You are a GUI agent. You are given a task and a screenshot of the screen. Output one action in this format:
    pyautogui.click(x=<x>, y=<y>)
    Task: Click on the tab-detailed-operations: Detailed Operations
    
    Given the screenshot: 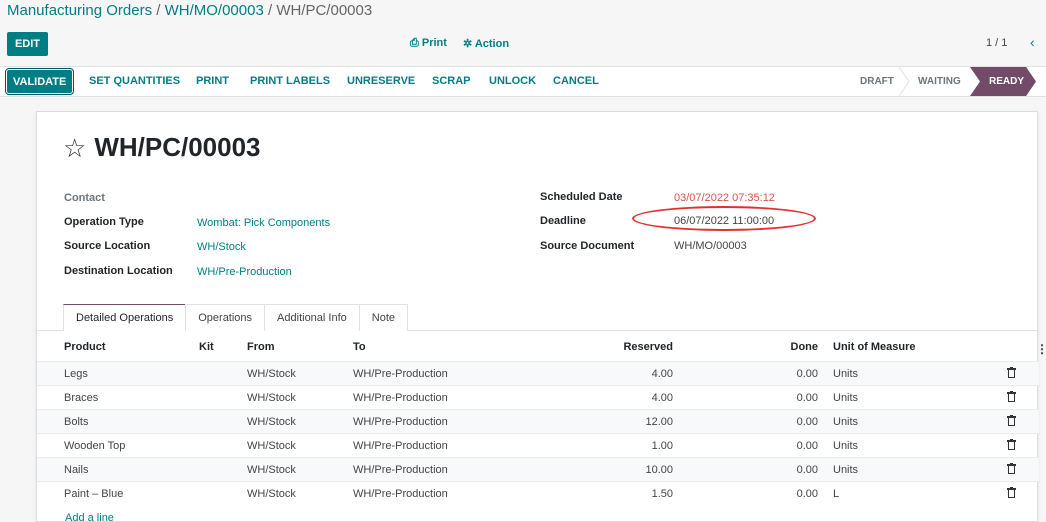 What is the action you would take?
    pyautogui.click(x=125, y=317)
    